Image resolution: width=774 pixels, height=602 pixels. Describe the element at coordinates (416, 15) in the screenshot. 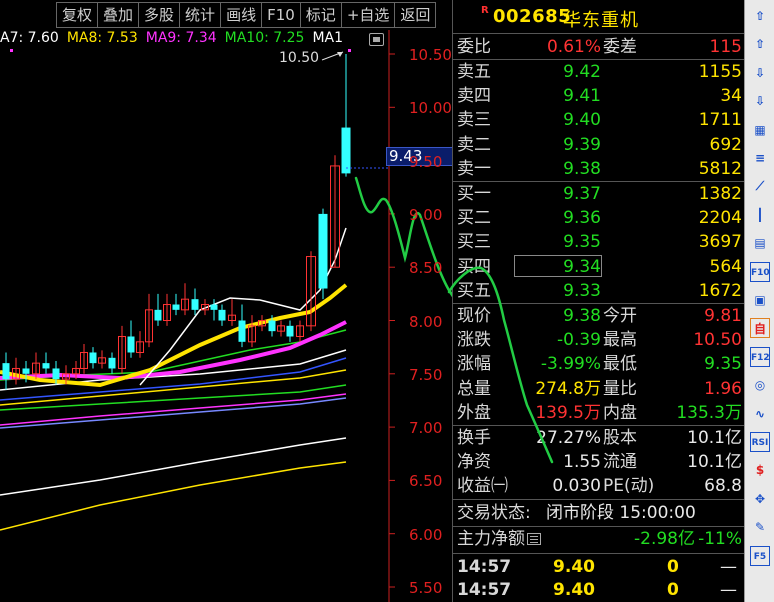

I see `toolbar-button: 返回` at that location.